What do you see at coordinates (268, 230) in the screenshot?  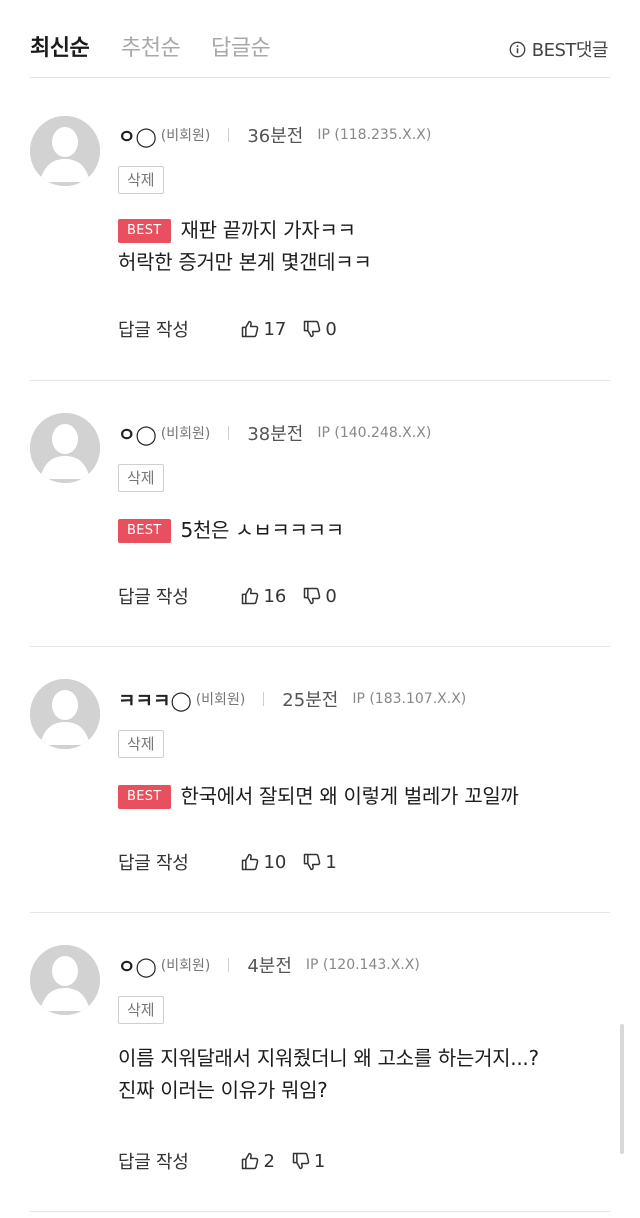 I see `comment-text: 재판 끝까지 가자ㅋㅋ` at bounding box center [268, 230].